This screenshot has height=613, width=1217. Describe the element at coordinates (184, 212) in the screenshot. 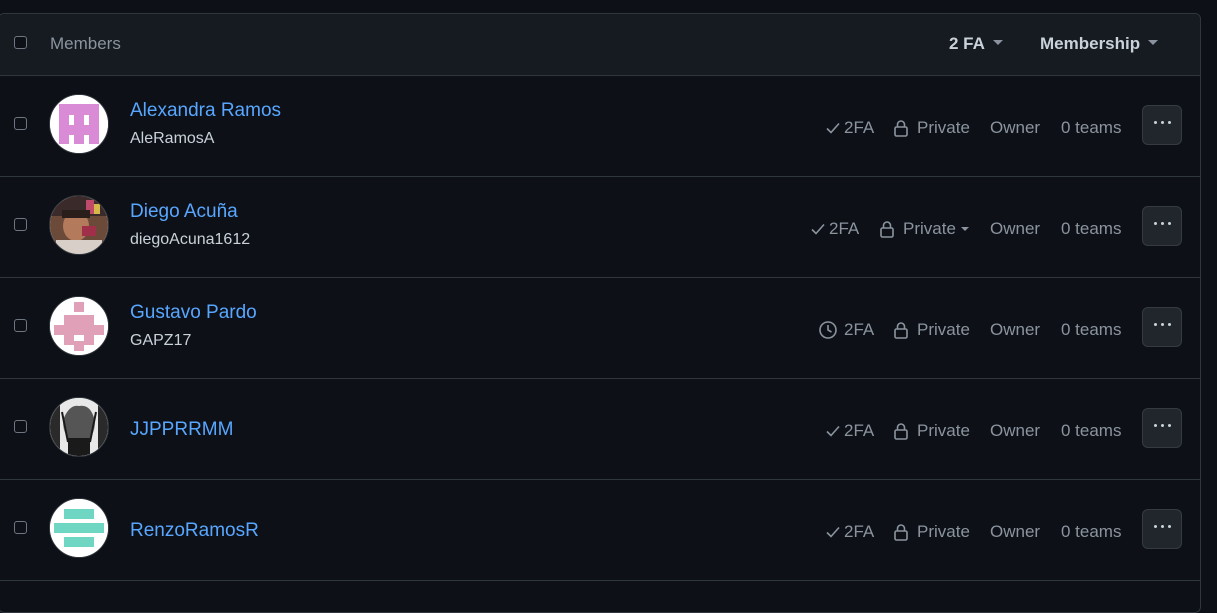

I see `member-name-link: Diego Acuña` at that location.